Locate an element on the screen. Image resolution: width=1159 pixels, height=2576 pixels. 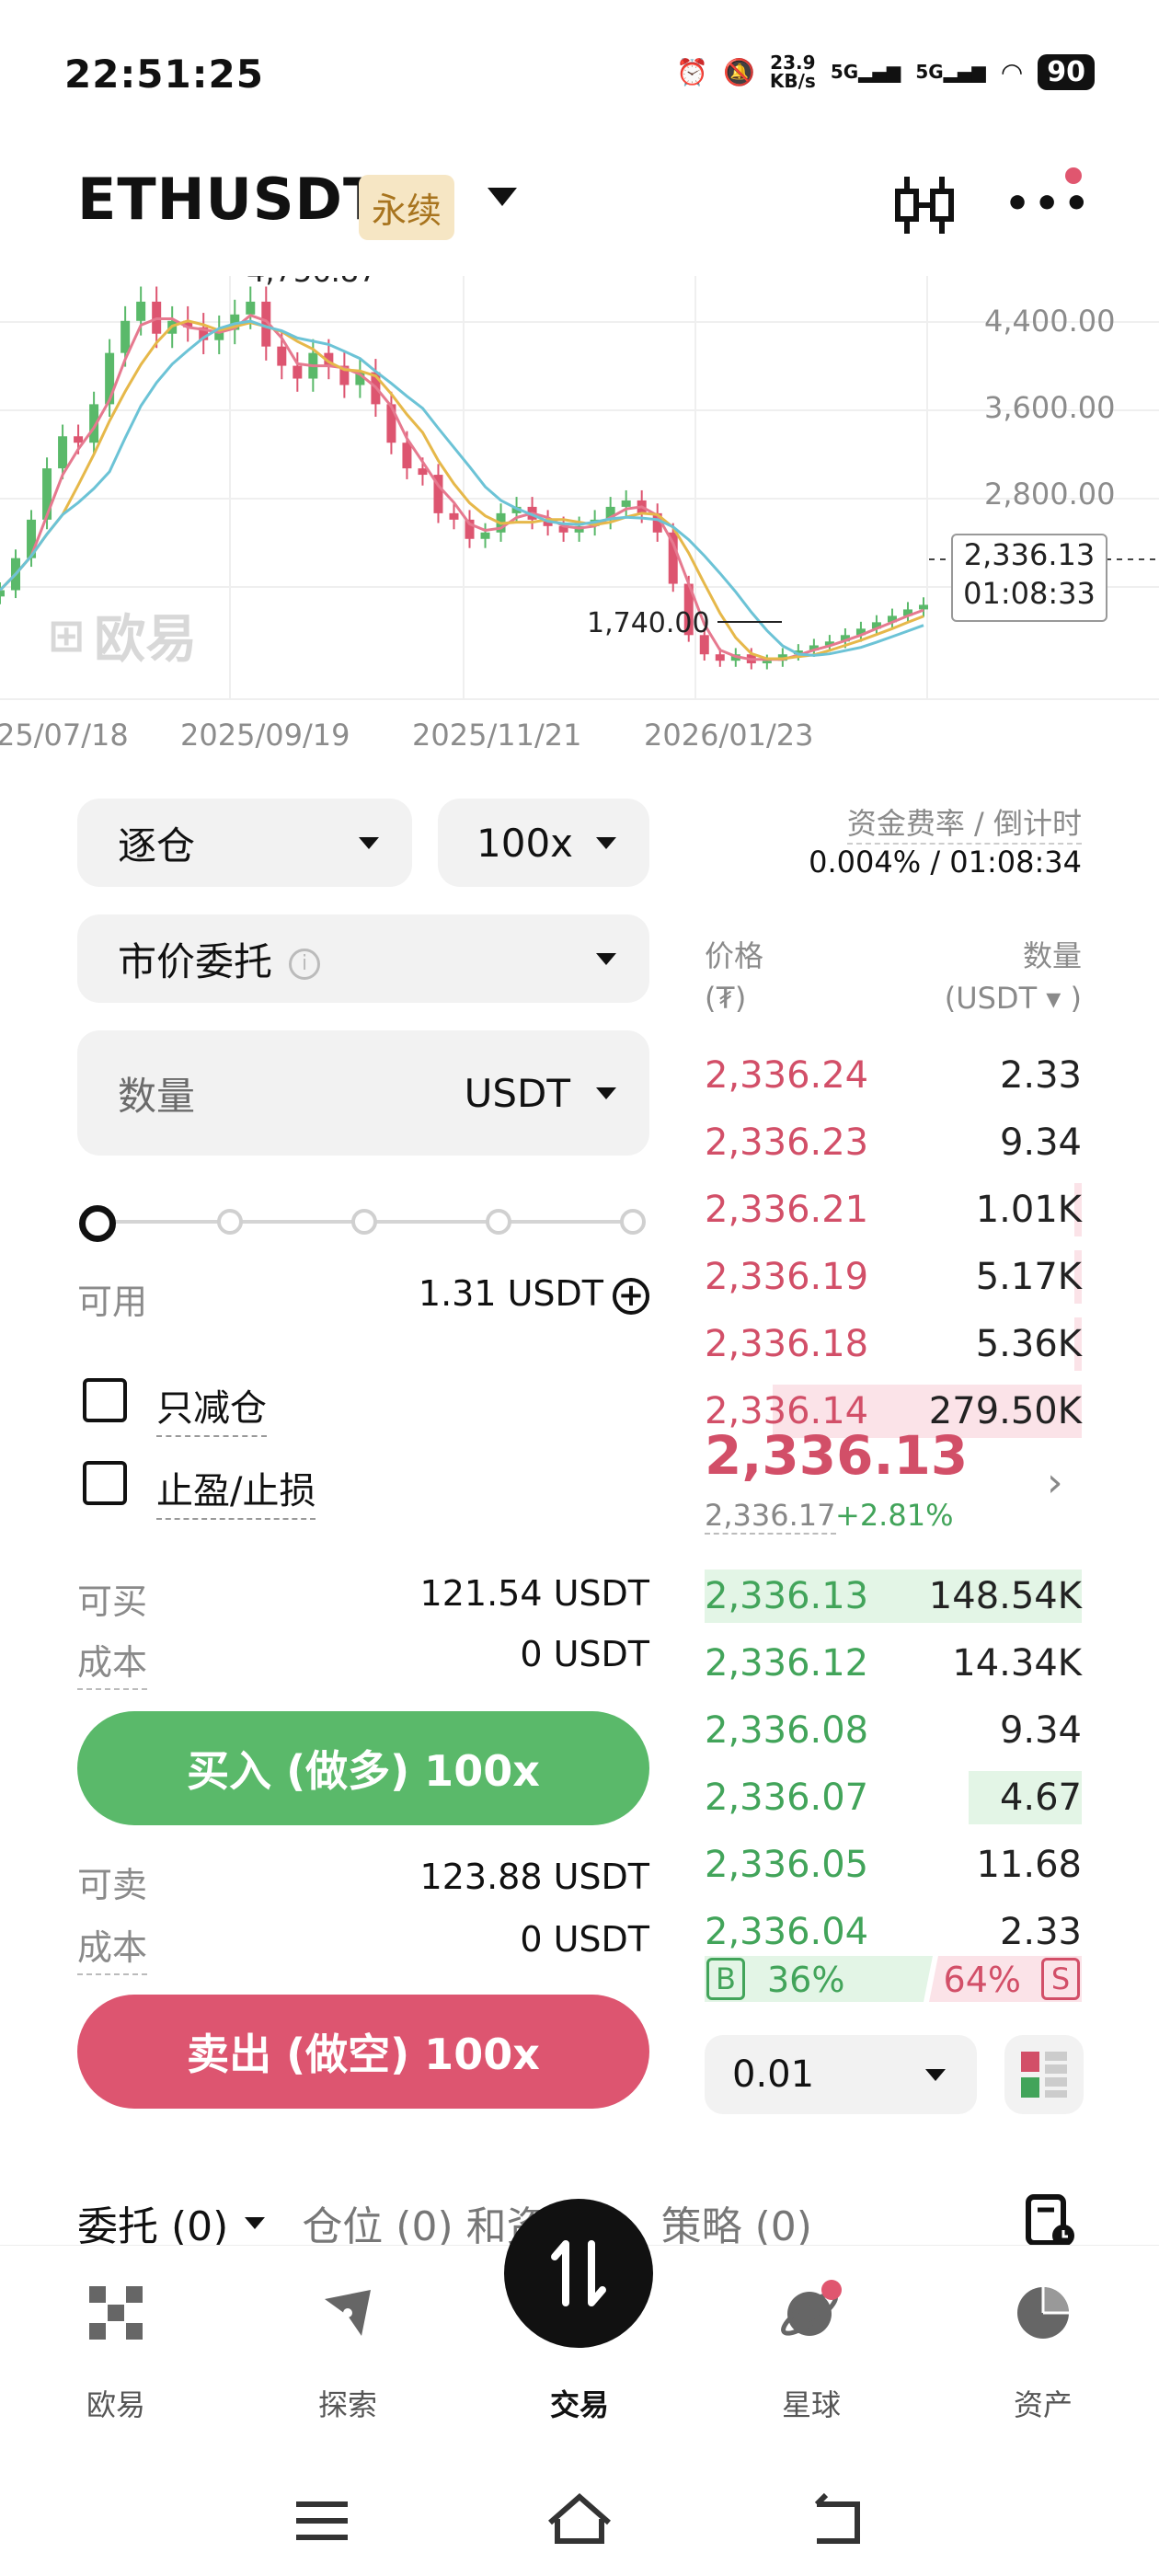
mark-price: 2,336.17 is located at coordinates (770, 1516).